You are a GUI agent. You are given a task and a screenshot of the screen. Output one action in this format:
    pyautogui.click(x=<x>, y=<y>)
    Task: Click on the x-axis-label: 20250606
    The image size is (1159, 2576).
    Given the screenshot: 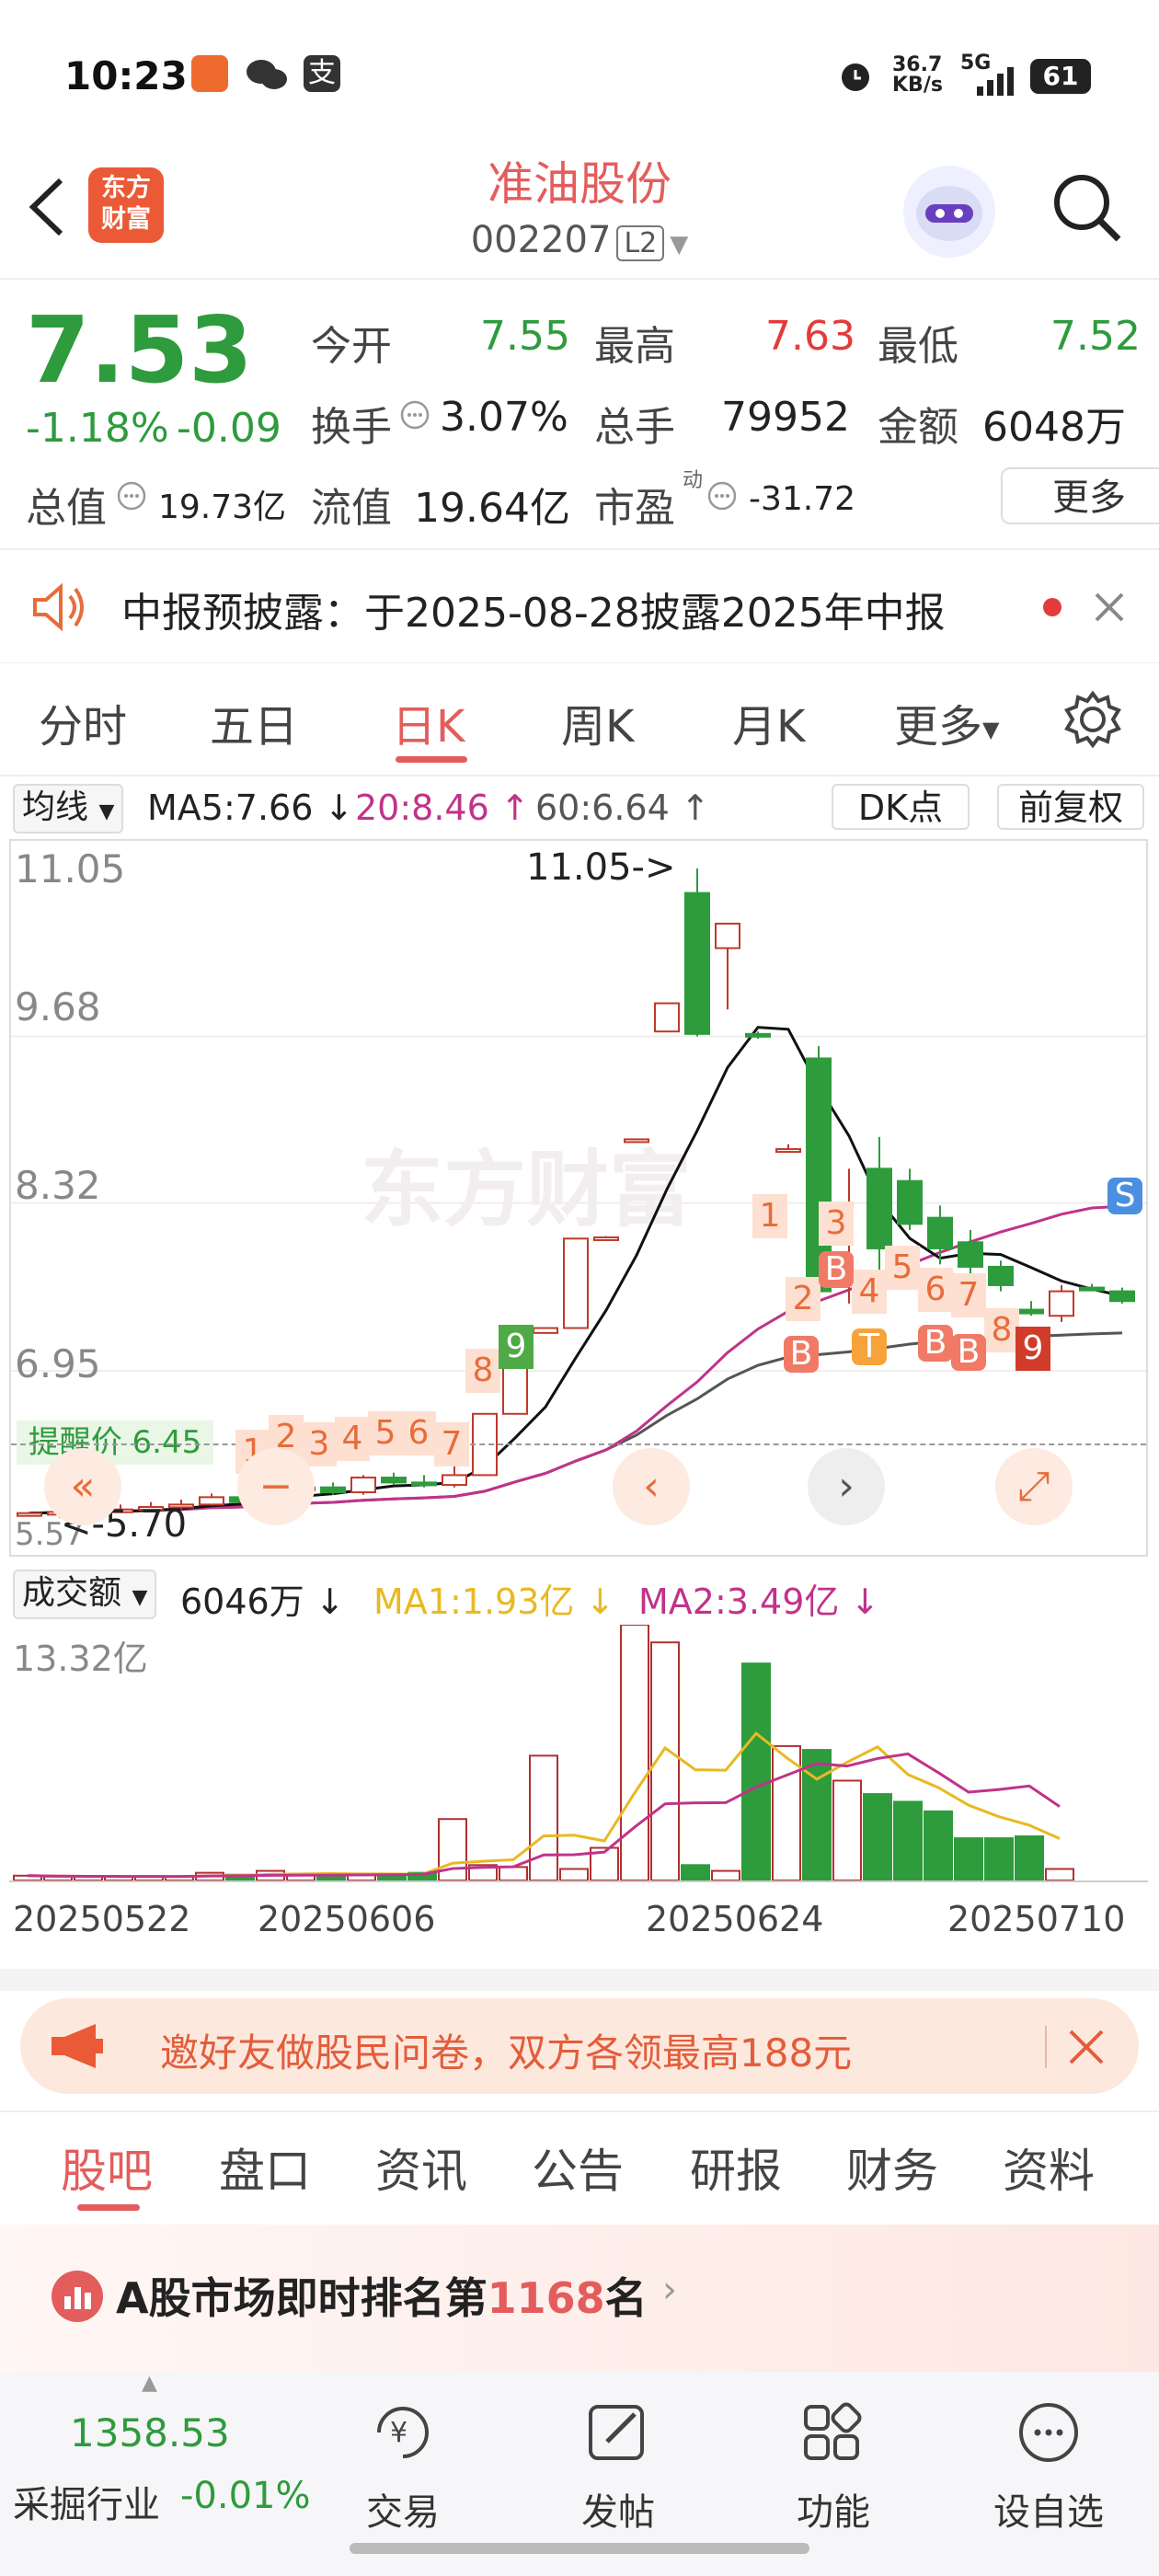 What is the action you would take?
    pyautogui.click(x=347, y=1919)
    